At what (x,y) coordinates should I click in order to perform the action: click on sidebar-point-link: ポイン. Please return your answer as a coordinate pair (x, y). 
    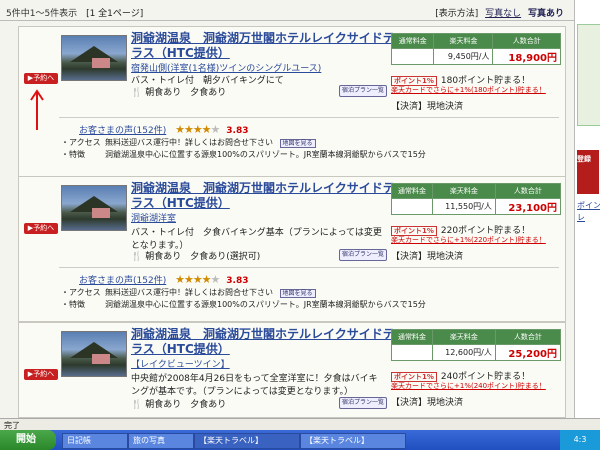
    Looking at the image, I should click on (588, 205).